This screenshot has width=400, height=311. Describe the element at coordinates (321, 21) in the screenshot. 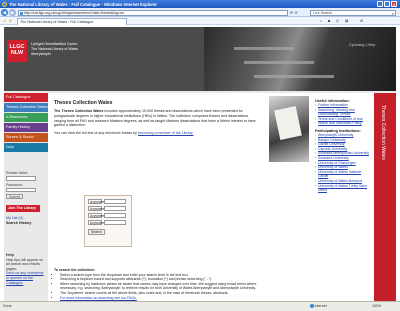

I see `home-icon: ⌂` at that location.